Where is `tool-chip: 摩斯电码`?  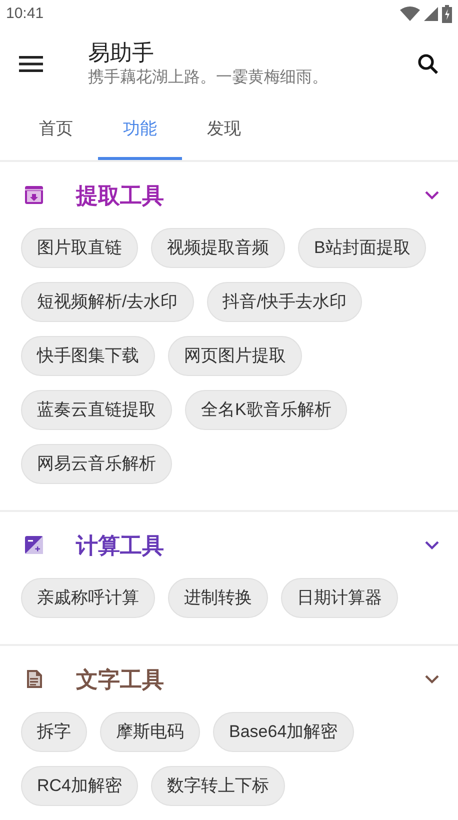
tool-chip: 摩斯电码 is located at coordinates (150, 732).